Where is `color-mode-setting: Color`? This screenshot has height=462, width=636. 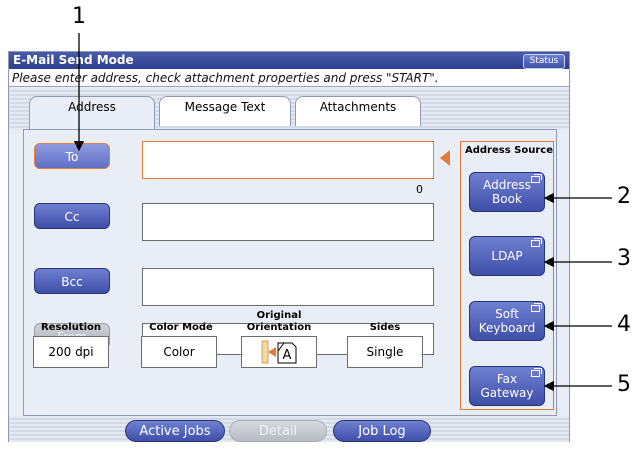
color-mode-setting: Color is located at coordinates (179, 352).